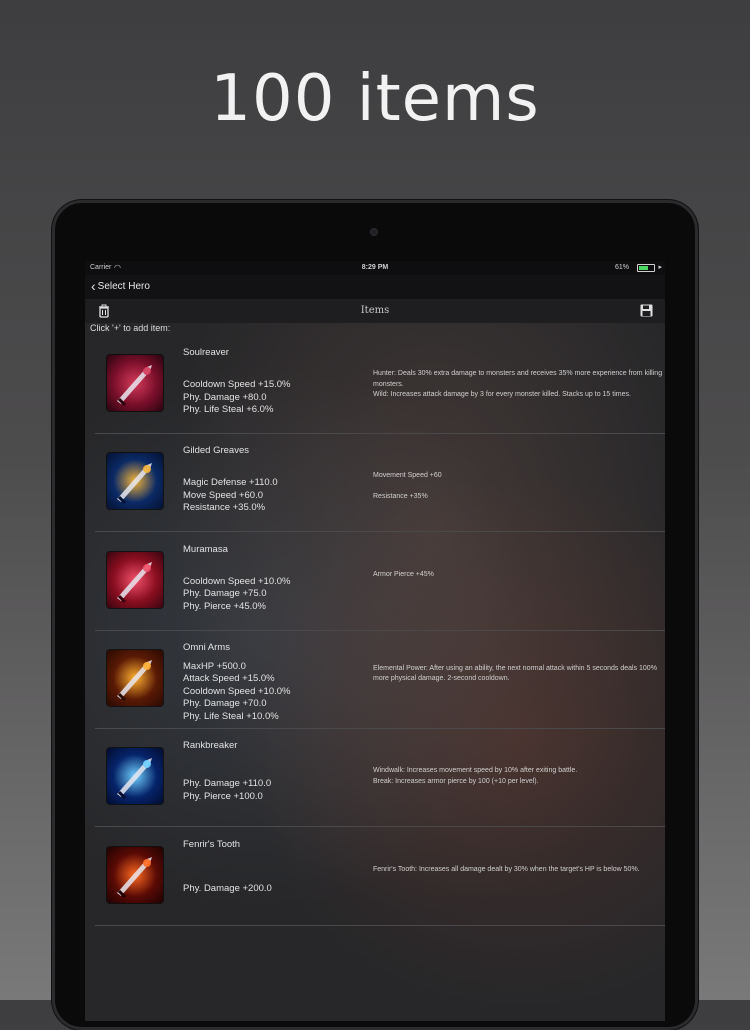 This screenshot has width=750, height=1030. What do you see at coordinates (228, 409) in the screenshot?
I see `item-stat: Phy. Life Steal +6.0%` at bounding box center [228, 409].